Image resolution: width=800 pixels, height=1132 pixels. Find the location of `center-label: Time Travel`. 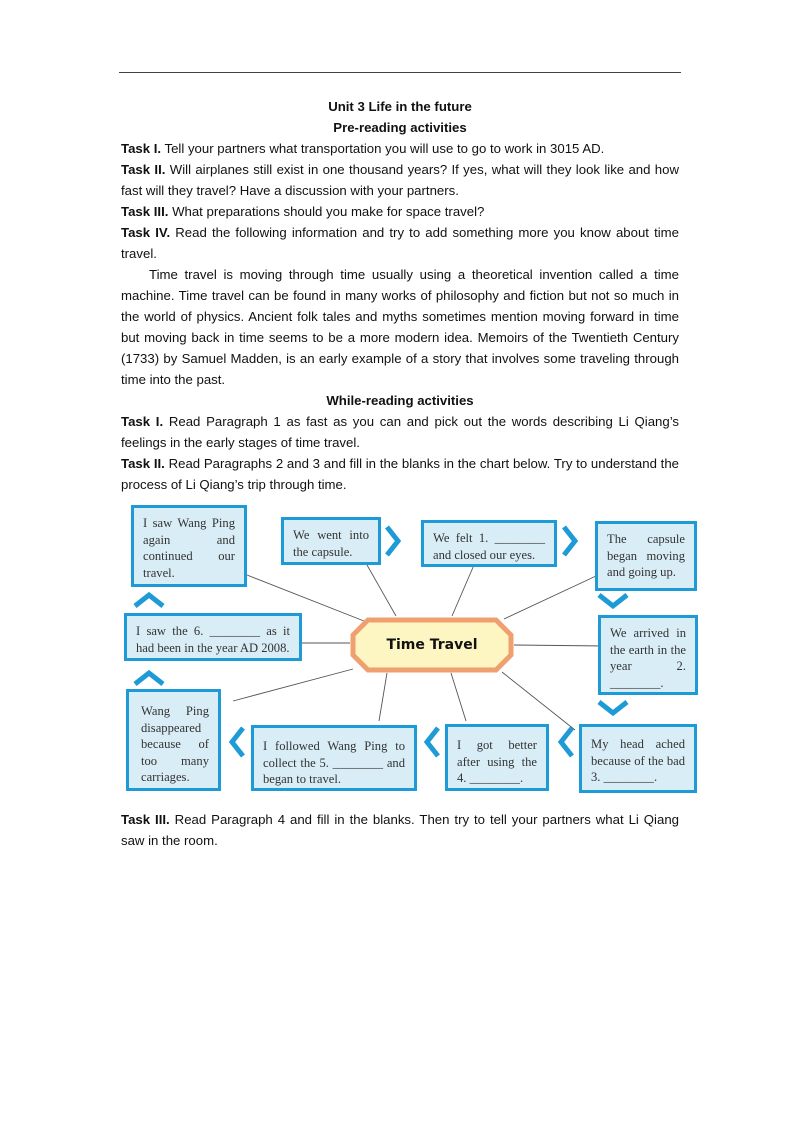

center-label: Time Travel is located at coordinates (432, 645).